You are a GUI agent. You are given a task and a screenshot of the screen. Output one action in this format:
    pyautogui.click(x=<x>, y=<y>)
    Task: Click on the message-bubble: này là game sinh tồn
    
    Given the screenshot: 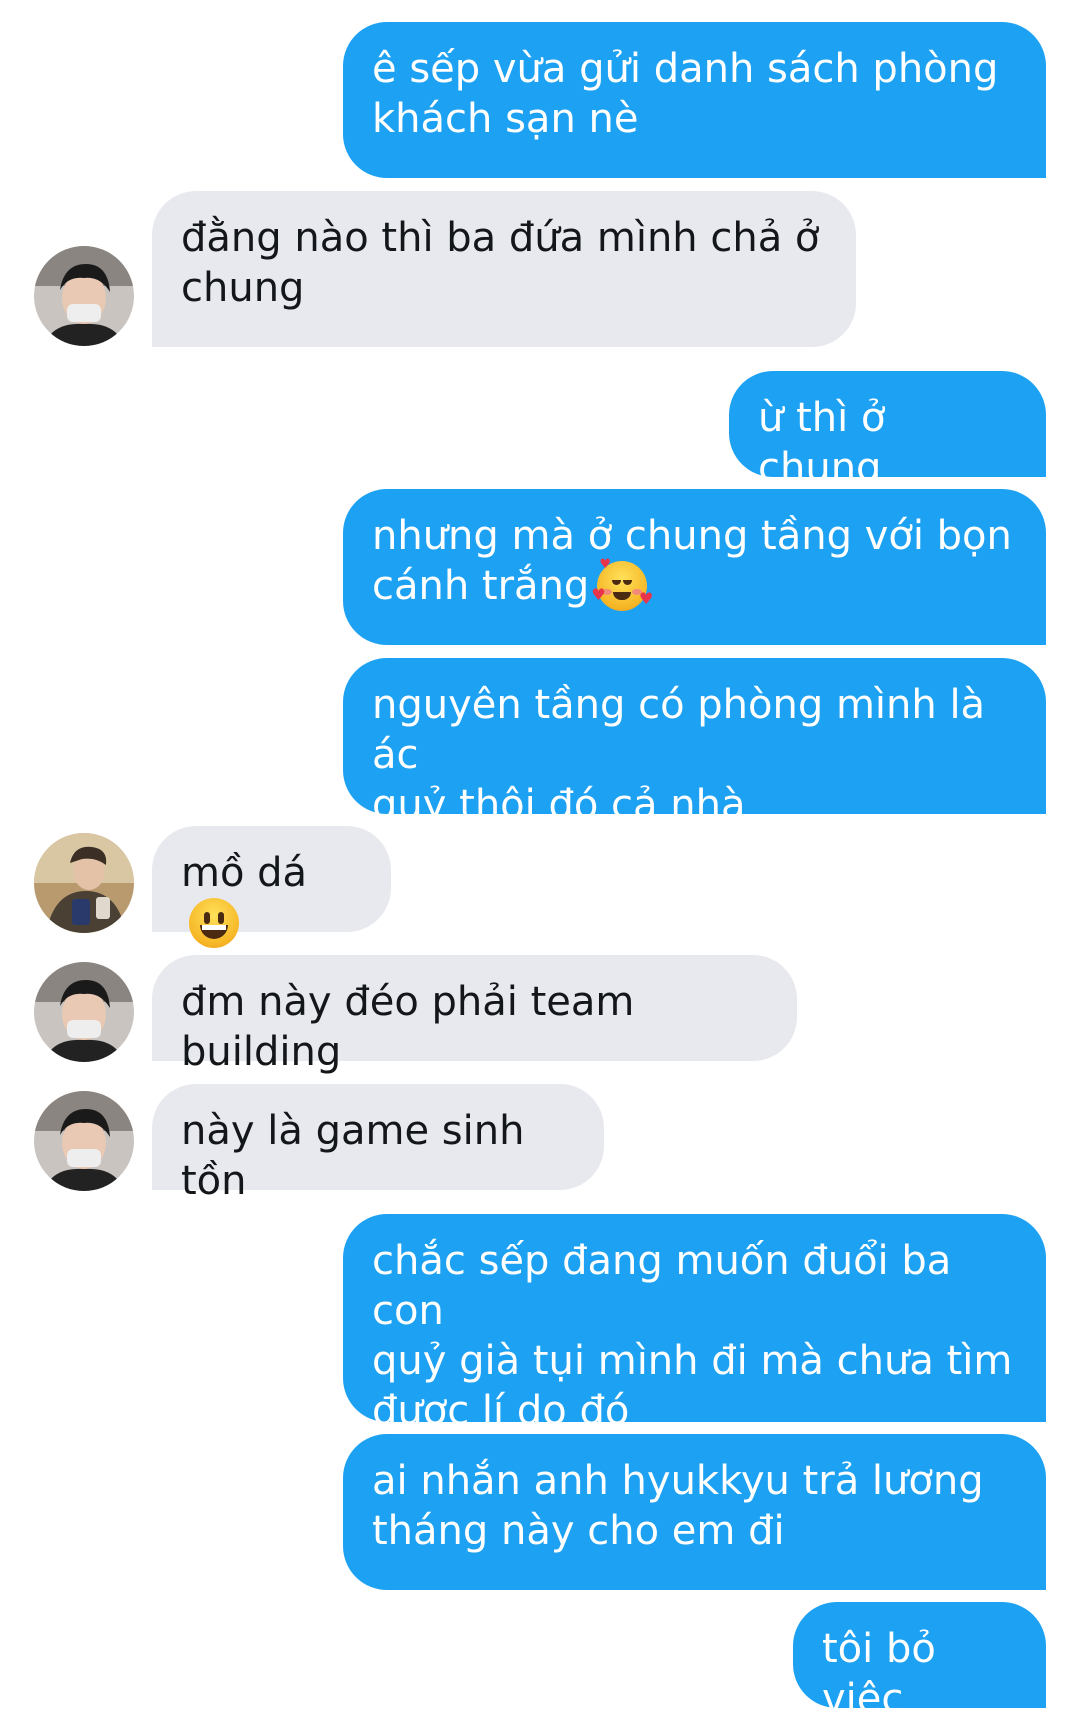 What is the action you would take?
    pyautogui.click(x=378, y=1144)
    